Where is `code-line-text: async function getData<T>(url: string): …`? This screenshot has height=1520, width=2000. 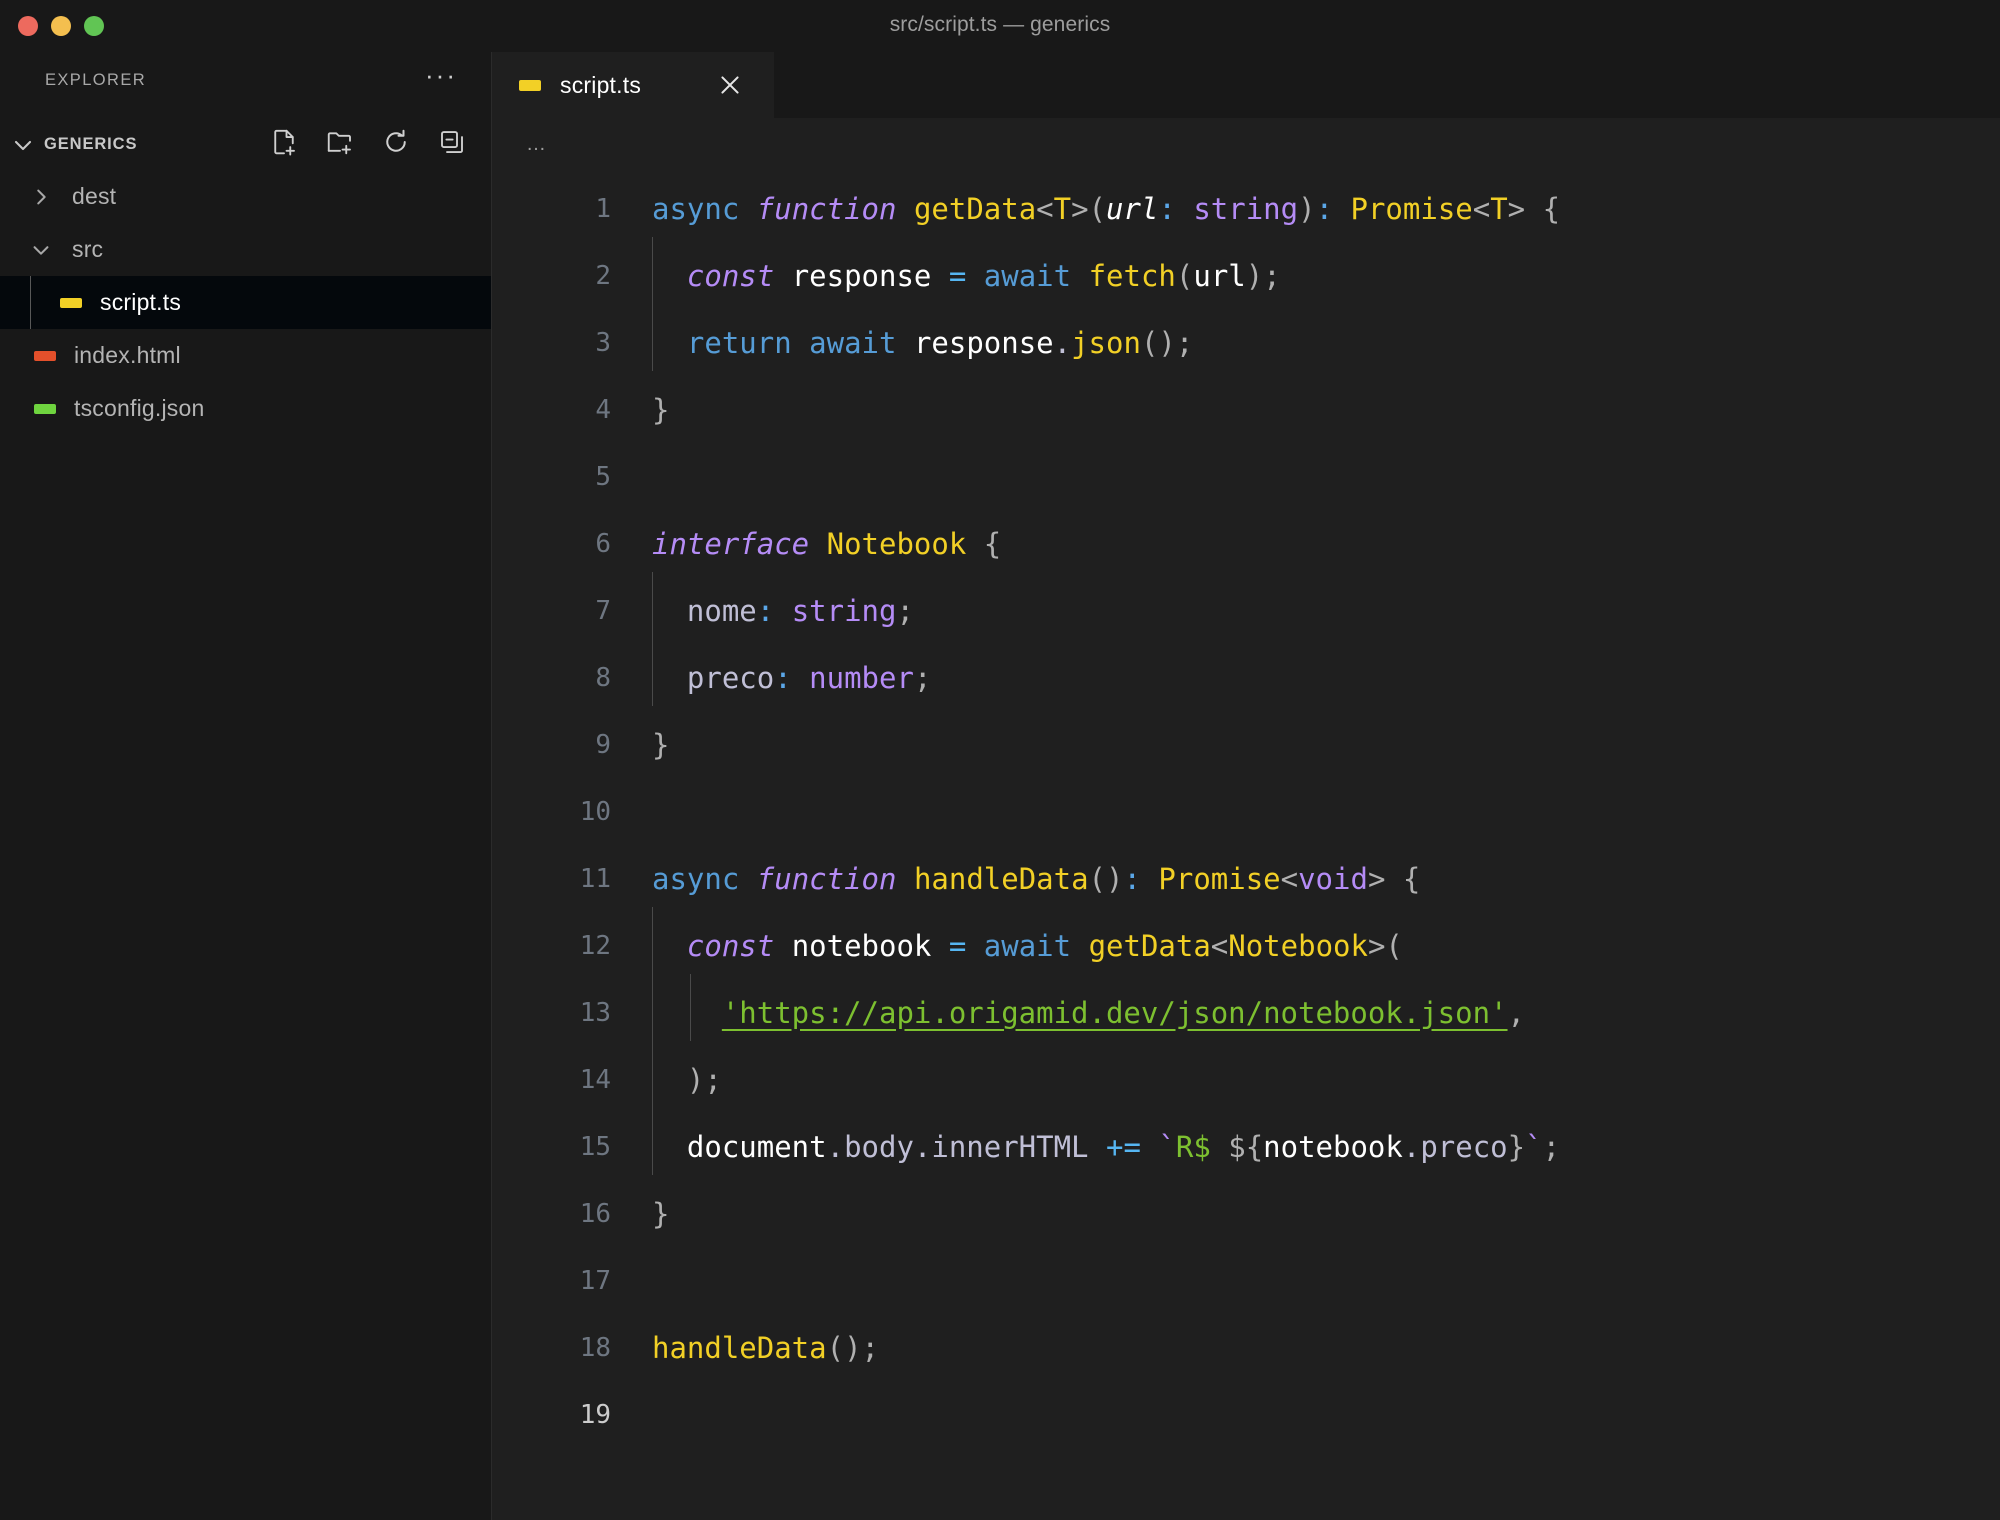 code-line-text: async function getData<T>(url: string): … is located at coordinates (1106, 208).